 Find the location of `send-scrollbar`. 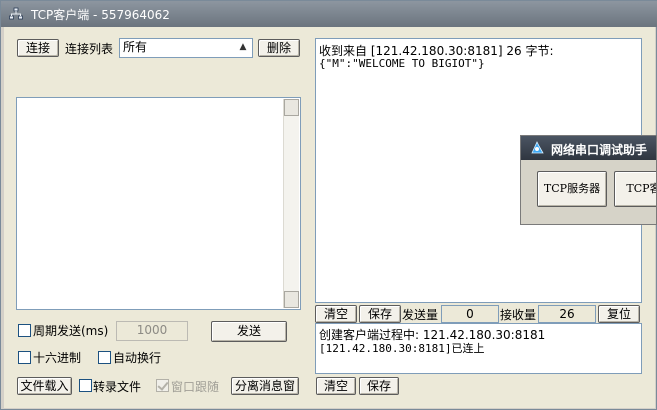

send-scrollbar is located at coordinates (291, 203).